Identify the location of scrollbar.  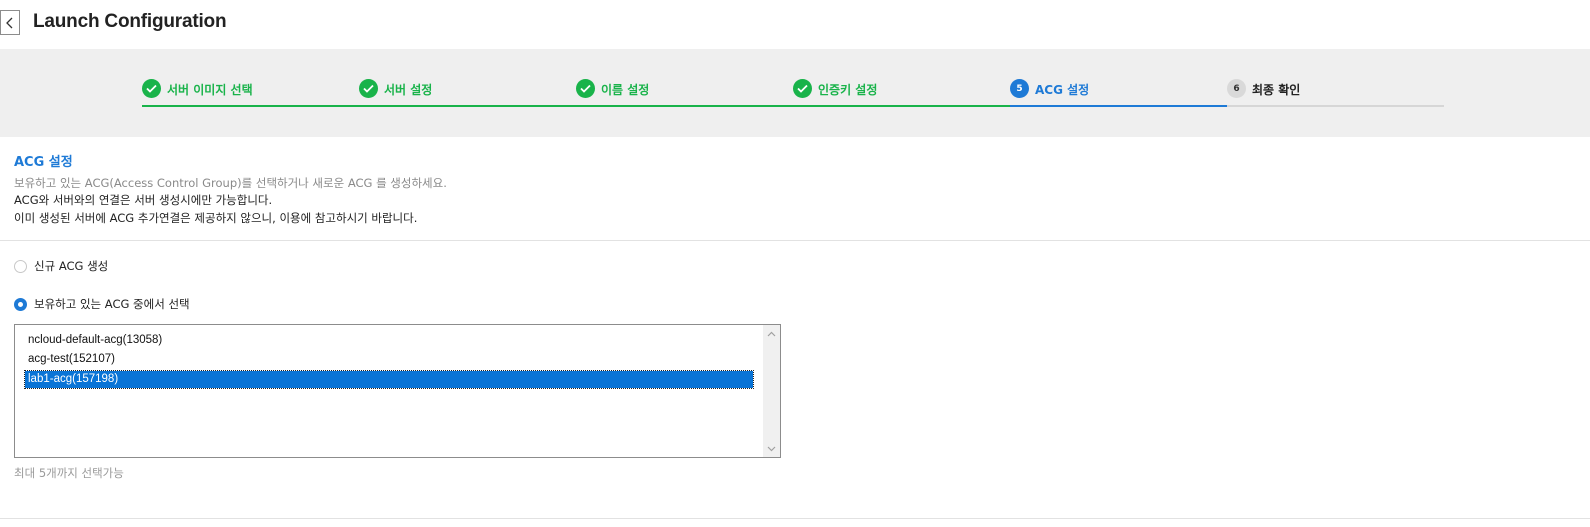
(771, 391).